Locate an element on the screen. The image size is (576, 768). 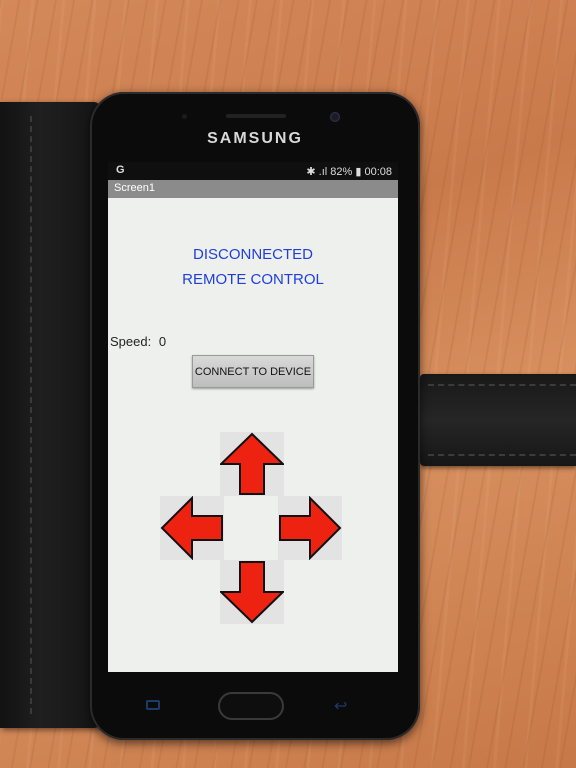
case-stitching is located at coordinates (31, 415).